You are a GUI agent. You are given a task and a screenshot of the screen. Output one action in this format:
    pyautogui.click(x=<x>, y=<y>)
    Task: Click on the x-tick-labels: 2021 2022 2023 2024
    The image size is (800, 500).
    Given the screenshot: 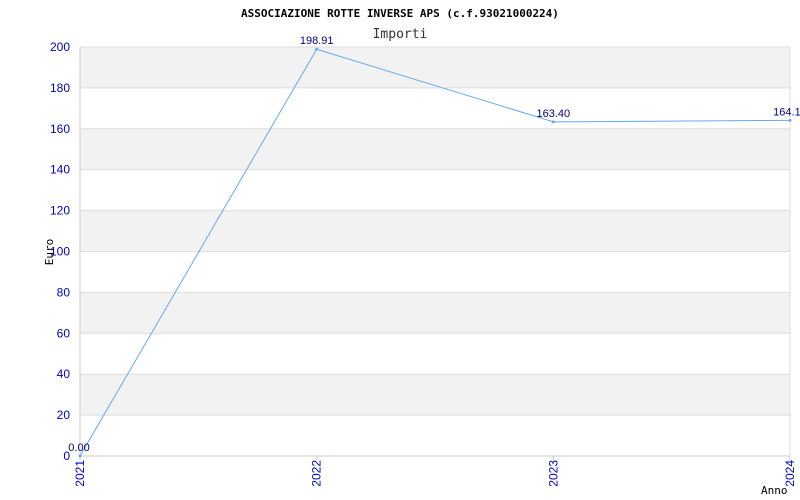 What is the action you would take?
    pyautogui.click(x=435, y=473)
    